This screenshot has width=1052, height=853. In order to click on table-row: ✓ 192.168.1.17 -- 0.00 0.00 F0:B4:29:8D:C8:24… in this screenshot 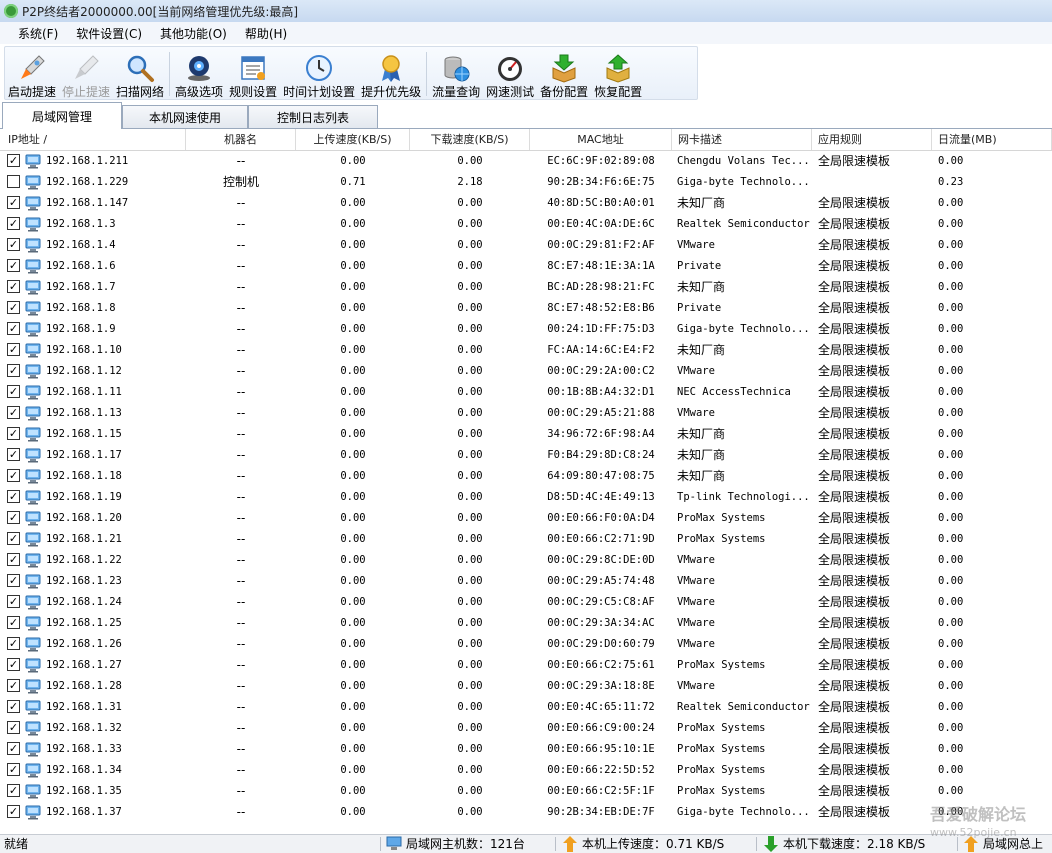, I will do `click(526, 455)`.